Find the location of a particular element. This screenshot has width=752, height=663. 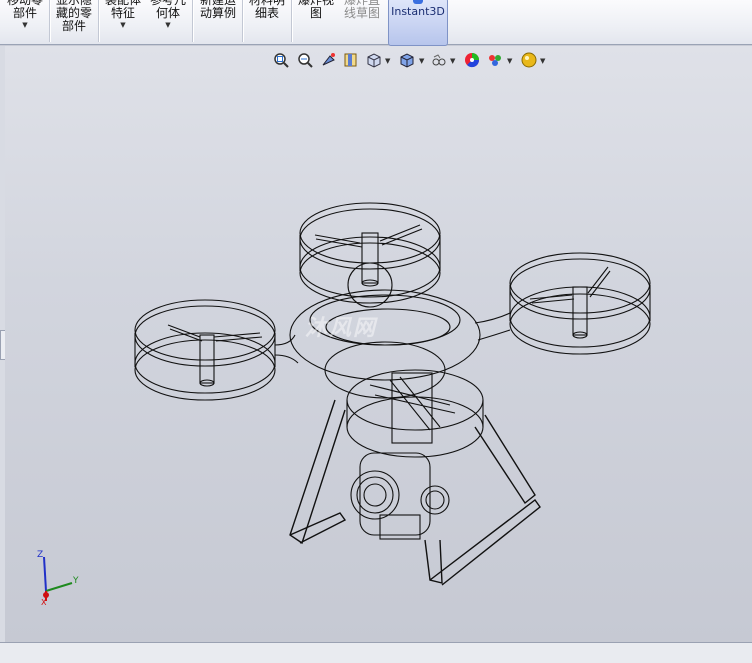

new-motion-study-button: 新建运 动算例 is located at coordinates (218, 21).